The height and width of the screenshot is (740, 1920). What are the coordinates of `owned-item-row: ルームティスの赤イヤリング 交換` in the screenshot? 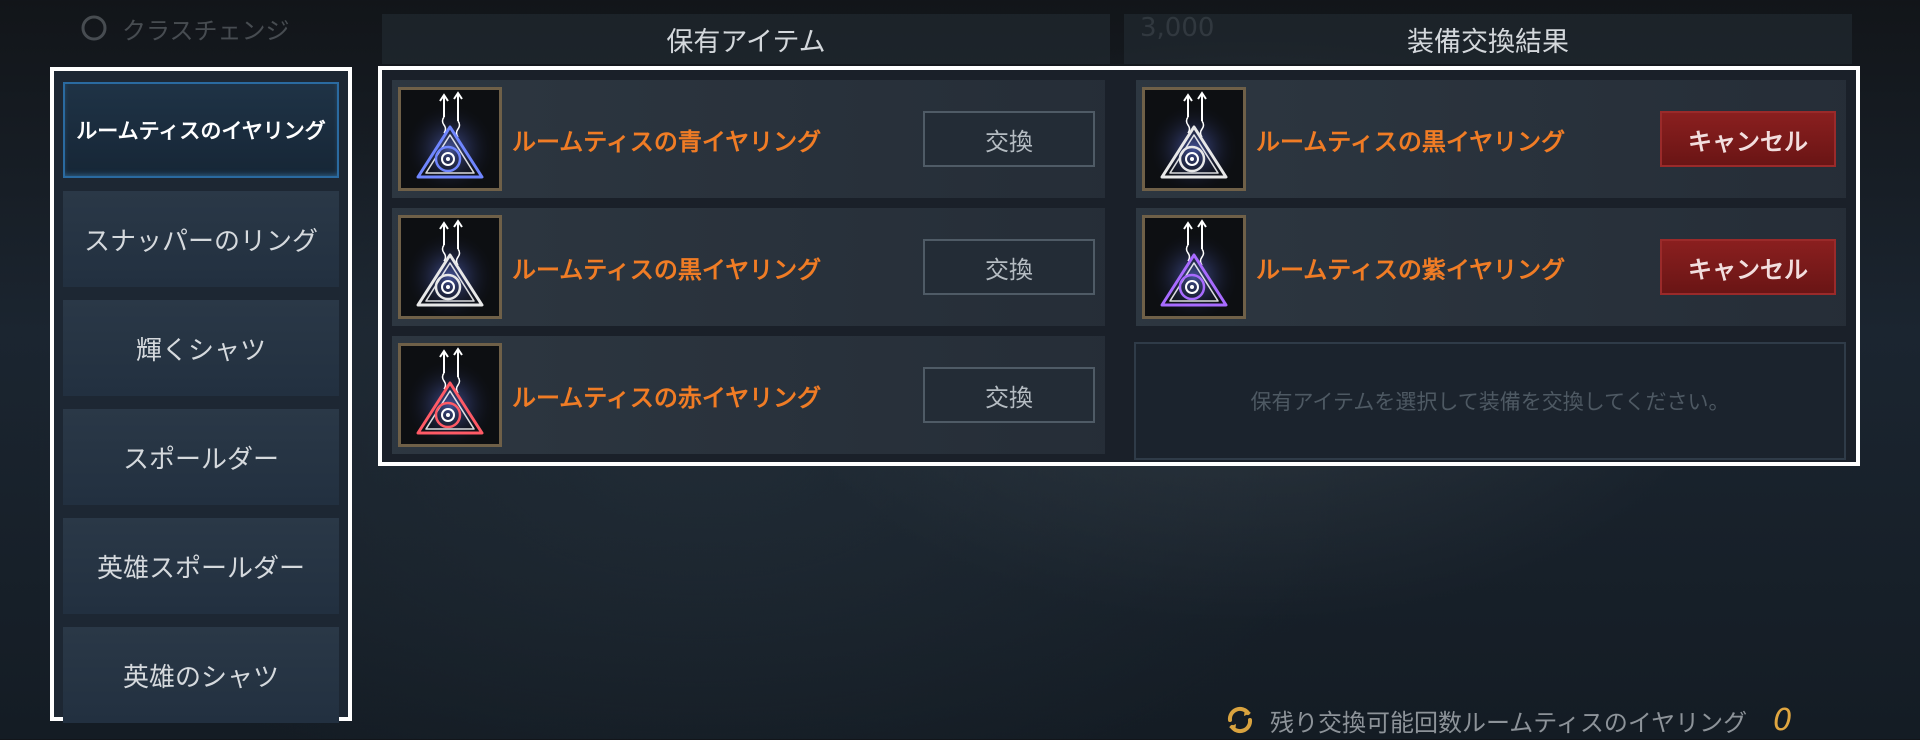 It's located at (748, 395).